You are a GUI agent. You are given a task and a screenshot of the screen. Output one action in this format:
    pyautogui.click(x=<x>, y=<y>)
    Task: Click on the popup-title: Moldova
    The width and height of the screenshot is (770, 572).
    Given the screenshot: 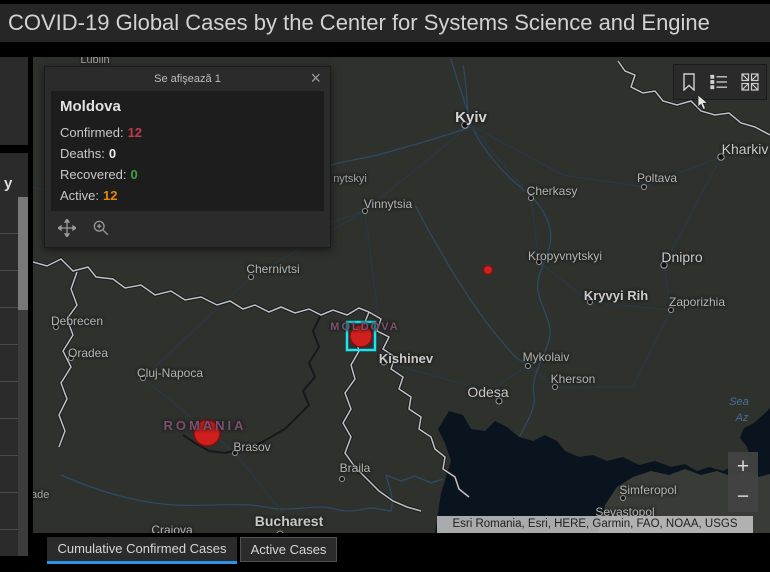 What is the action you would take?
    pyautogui.click(x=90, y=106)
    